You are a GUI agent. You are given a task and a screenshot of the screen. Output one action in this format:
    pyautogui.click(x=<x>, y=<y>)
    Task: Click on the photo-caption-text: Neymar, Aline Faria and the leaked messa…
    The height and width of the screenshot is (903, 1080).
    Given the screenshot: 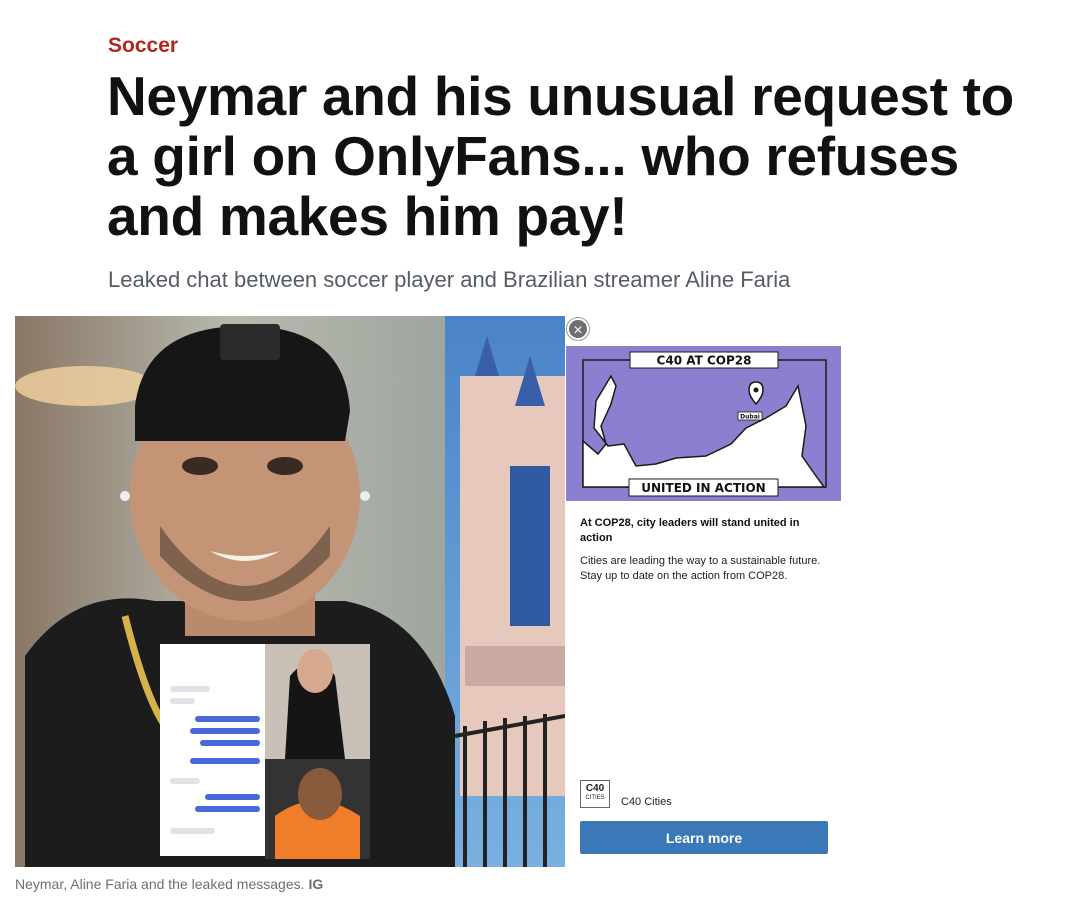 What is the action you would take?
    pyautogui.click(x=160, y=884)
    